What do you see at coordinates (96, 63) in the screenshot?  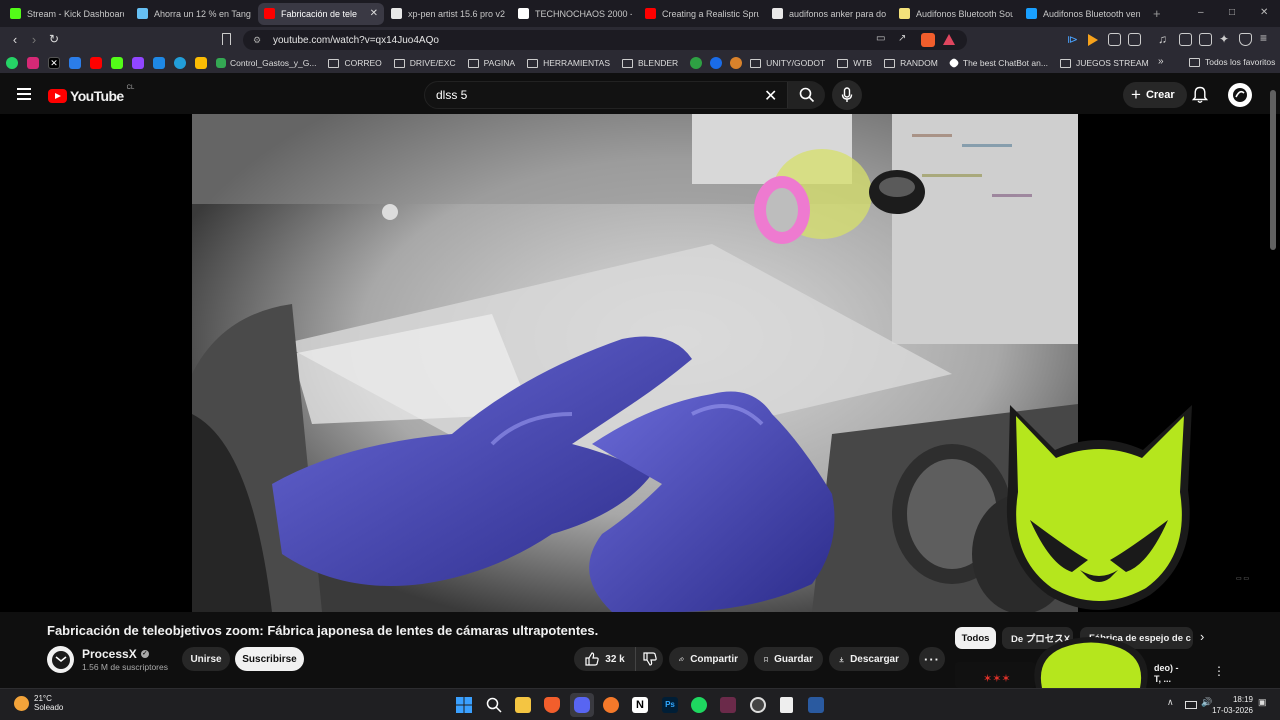 I see `youtube-bookmark-icon` at bounding box center [96, 63].